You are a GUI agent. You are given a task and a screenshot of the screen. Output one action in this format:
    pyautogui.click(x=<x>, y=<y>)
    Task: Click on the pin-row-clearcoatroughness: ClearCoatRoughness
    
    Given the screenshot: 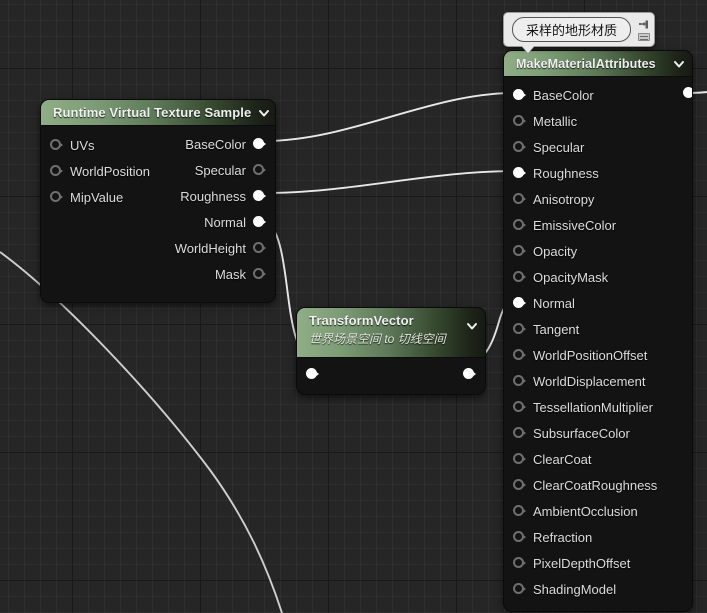 What is the action you would take?
    pyautogui.click(x=598, y=485)
    